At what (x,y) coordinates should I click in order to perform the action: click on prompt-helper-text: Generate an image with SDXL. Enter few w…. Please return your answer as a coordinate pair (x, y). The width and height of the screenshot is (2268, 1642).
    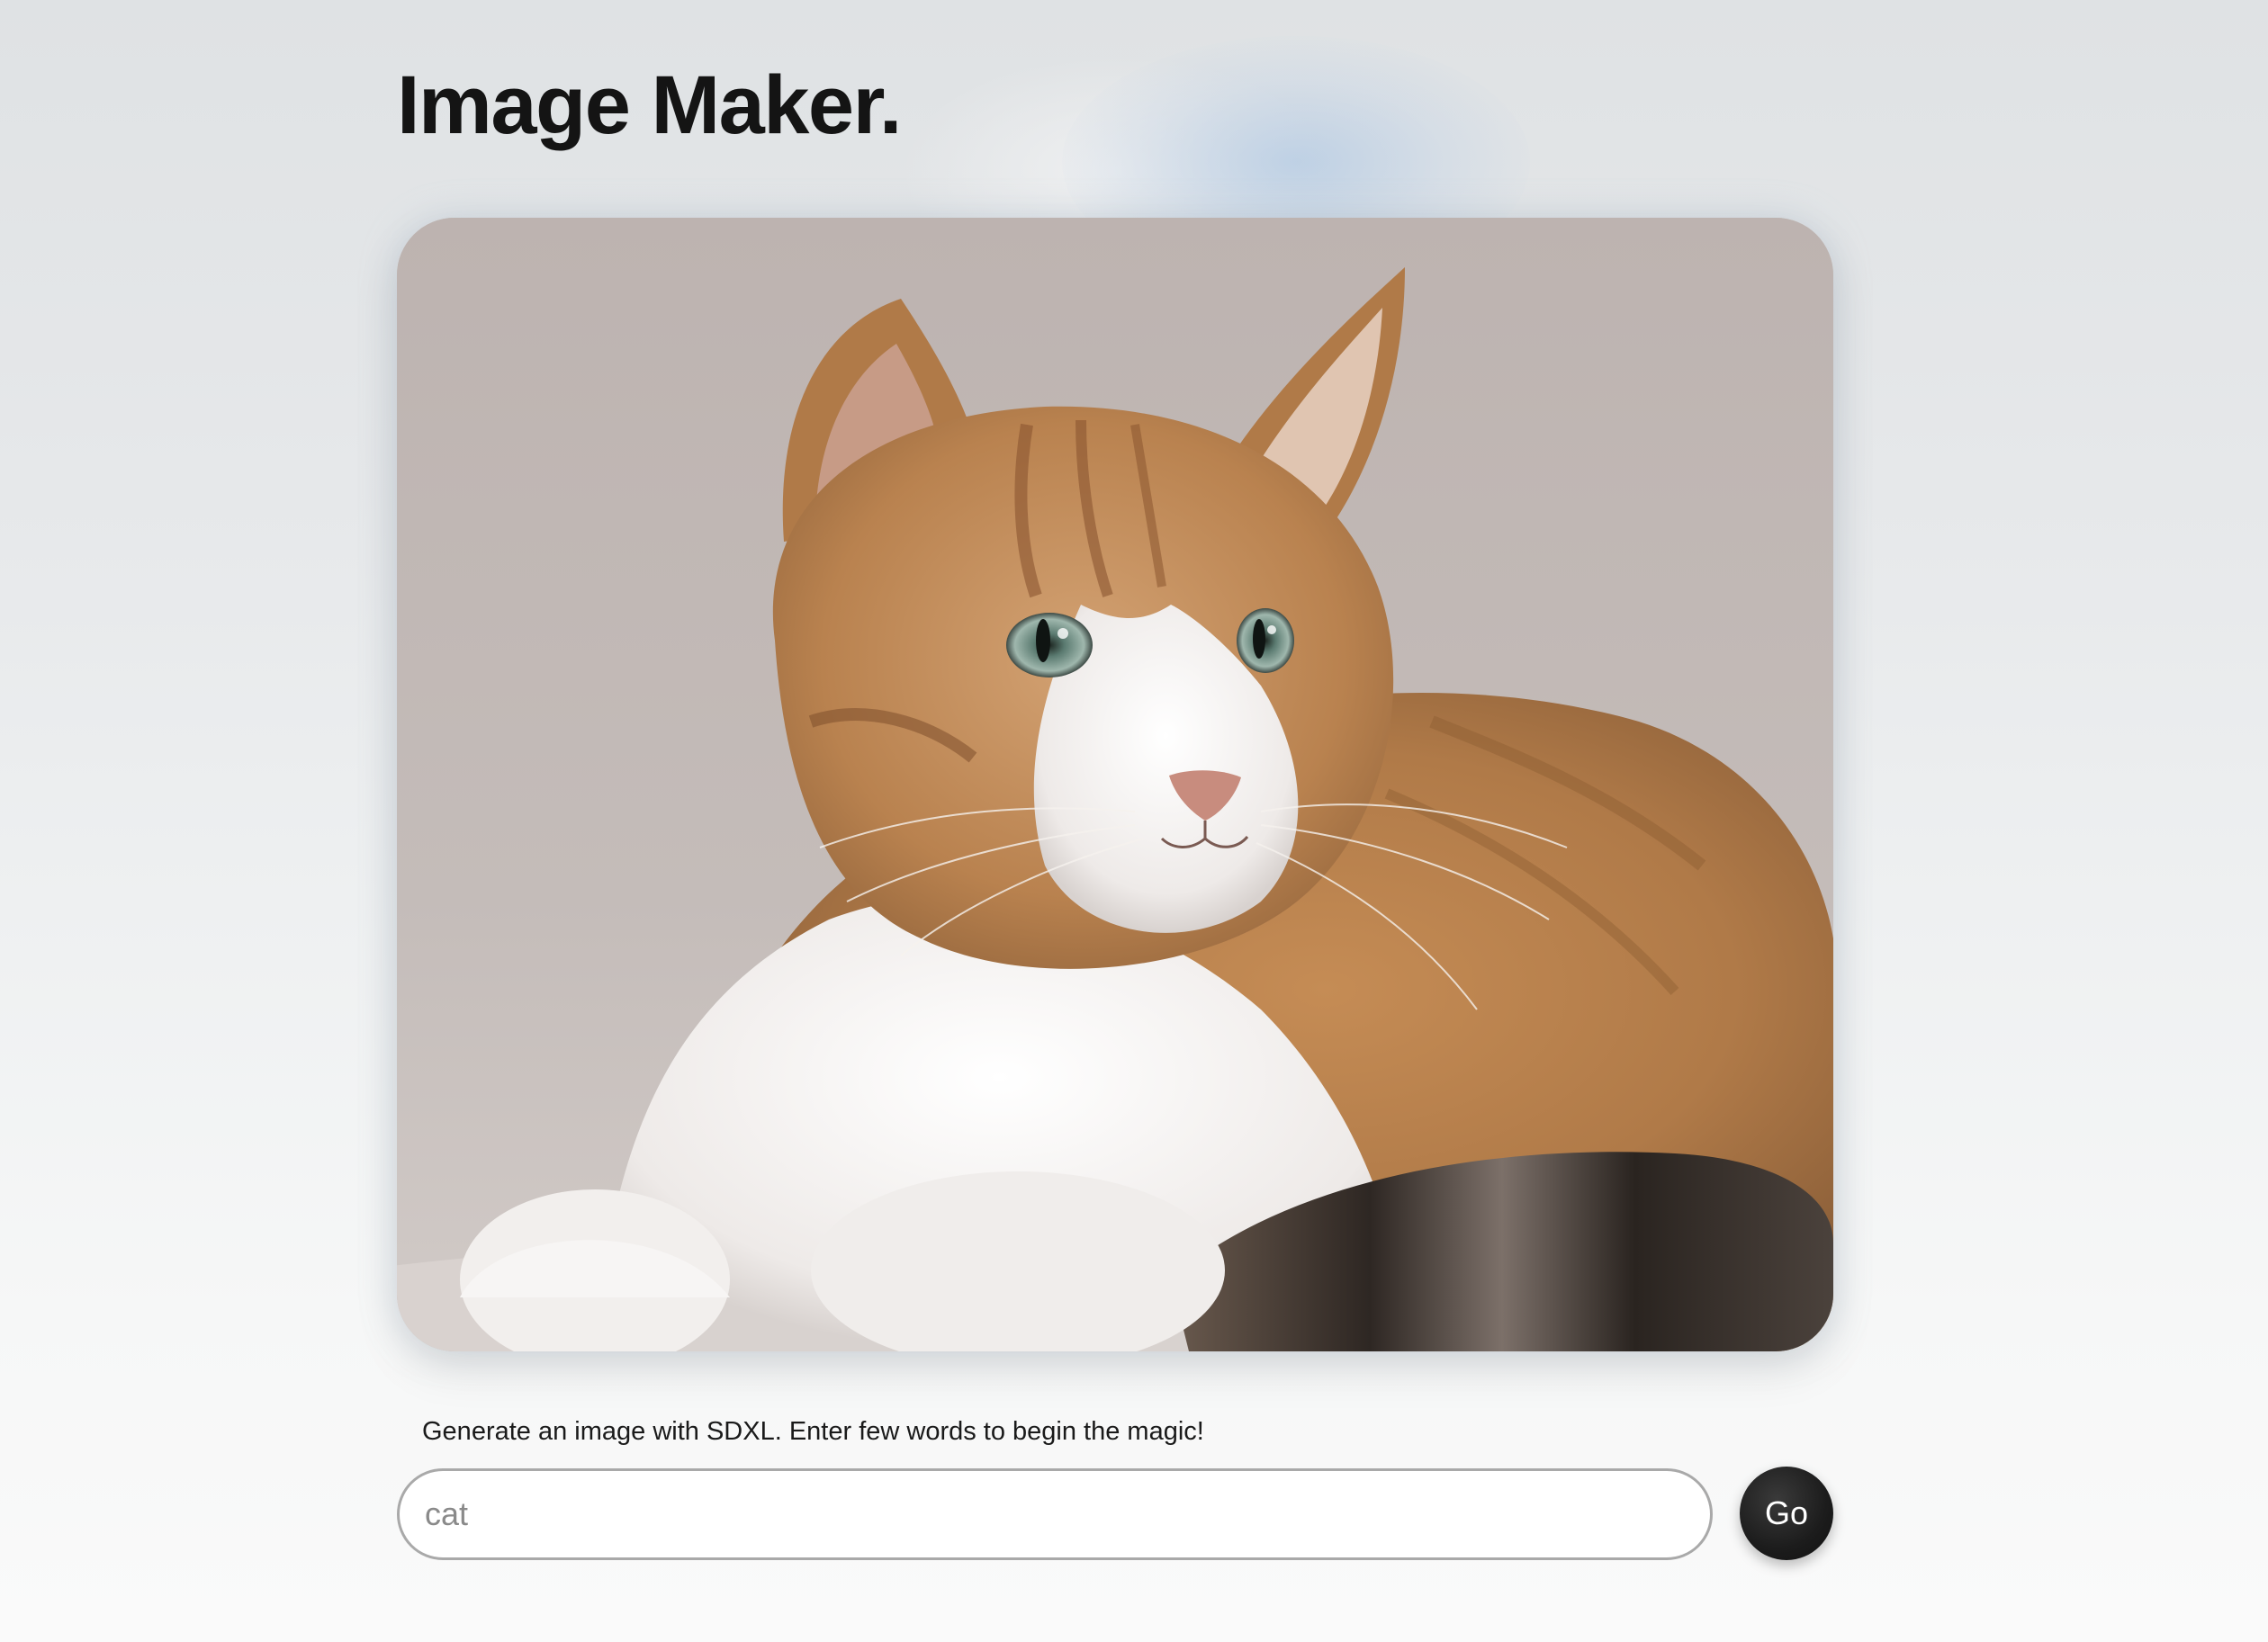
    Looking at the image, I should click on (813, 1432).